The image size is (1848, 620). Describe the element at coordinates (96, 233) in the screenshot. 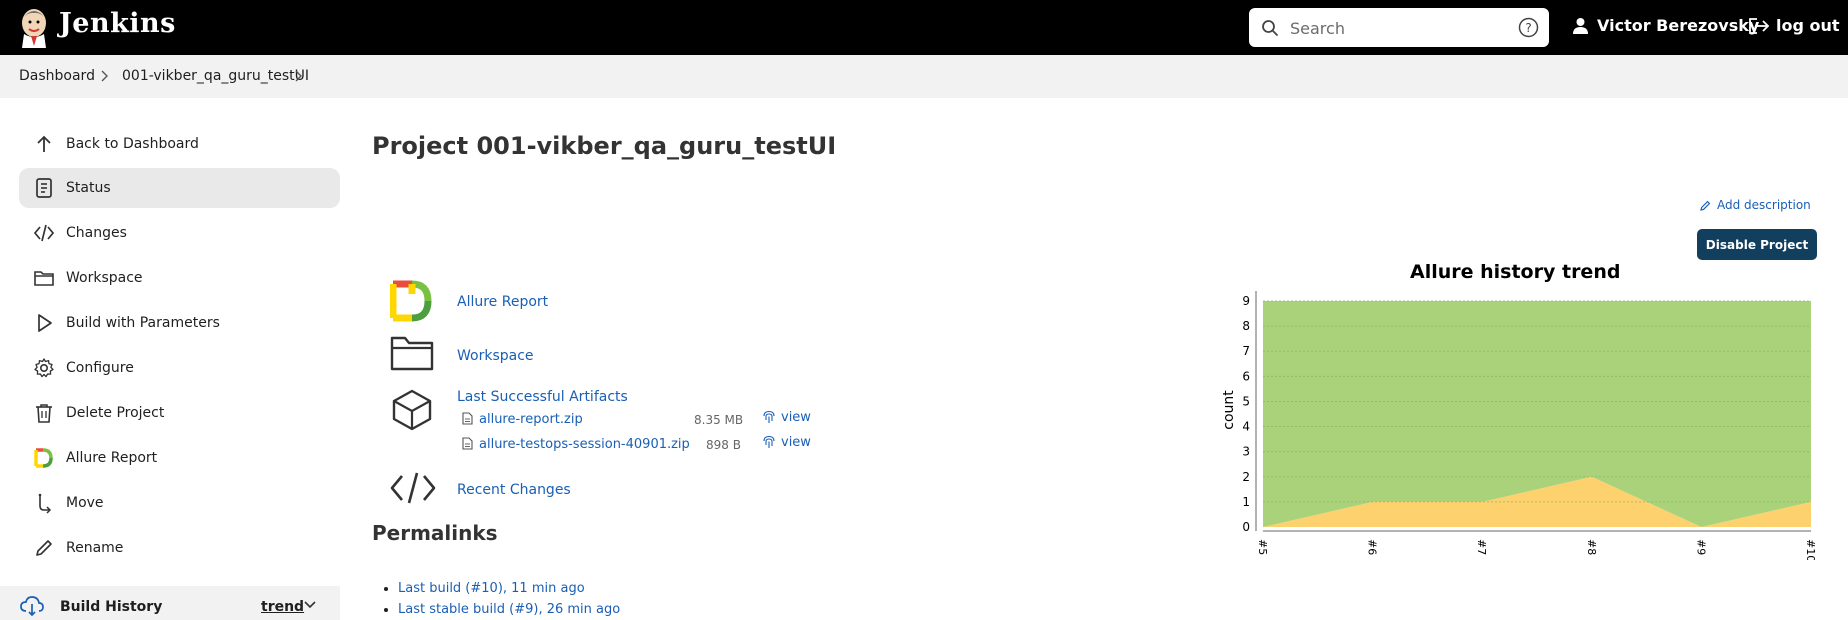

I see `sidebar-item-label: Changes` at that location.